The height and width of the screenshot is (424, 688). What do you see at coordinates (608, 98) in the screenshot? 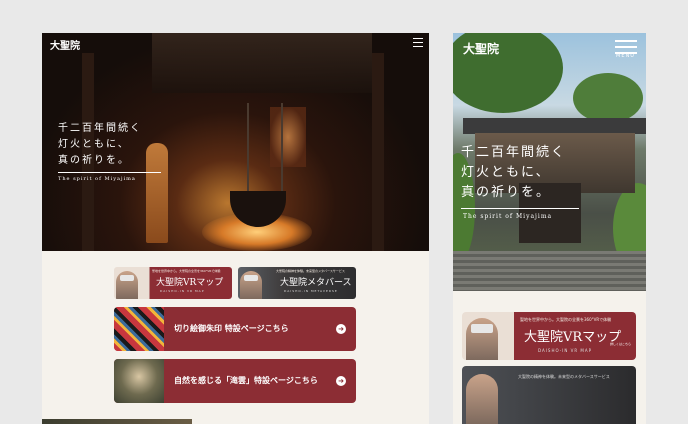
I see `tree-foliage` at bounding box center [608, 98].